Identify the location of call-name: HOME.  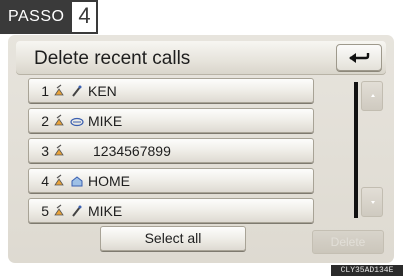
(109, 180).